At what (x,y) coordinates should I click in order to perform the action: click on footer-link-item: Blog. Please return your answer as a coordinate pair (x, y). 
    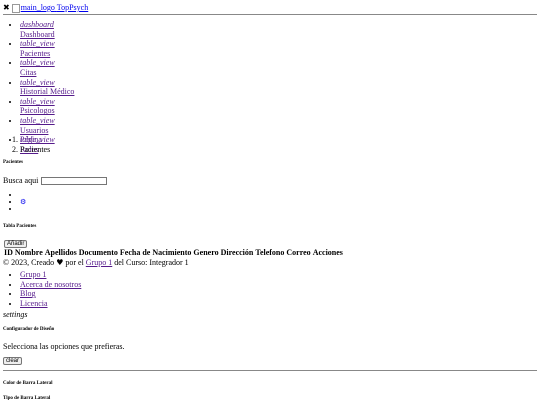
    Looking at the image, I should click on (50, 294).